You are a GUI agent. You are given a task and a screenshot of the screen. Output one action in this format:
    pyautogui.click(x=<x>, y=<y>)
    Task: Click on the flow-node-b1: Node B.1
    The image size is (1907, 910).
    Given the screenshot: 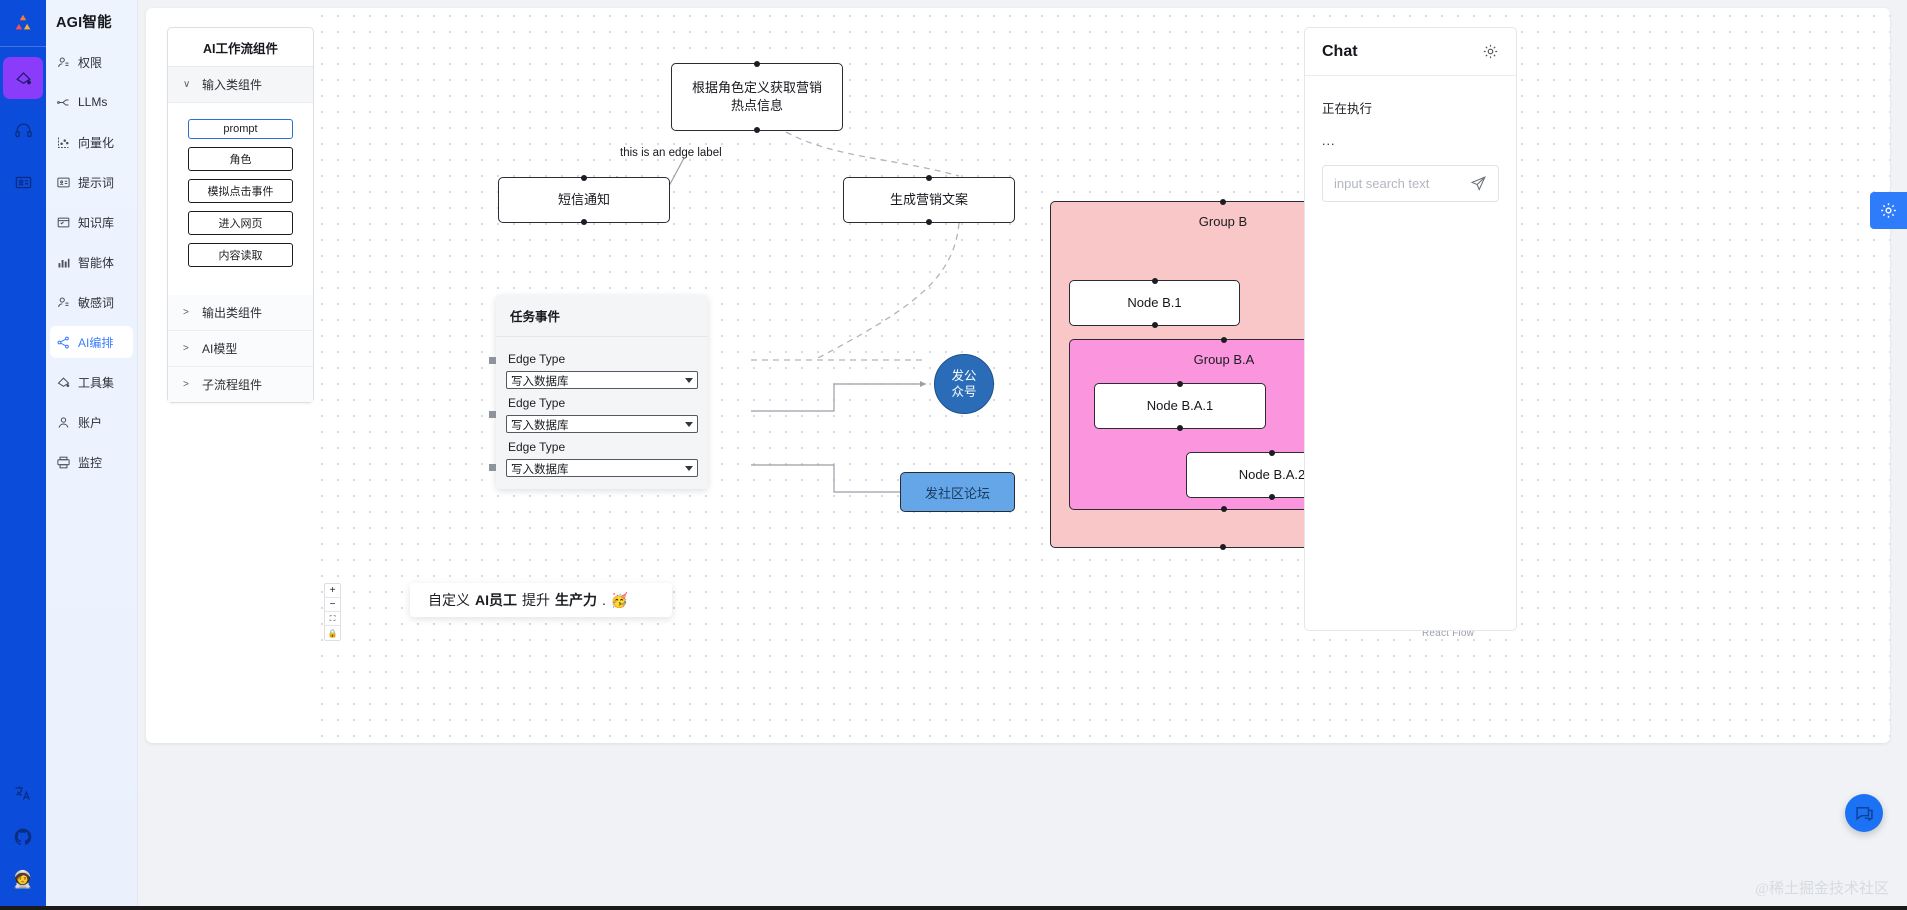 What is the action you would take?
    pyautogui.click(x=1154, y=303)
    